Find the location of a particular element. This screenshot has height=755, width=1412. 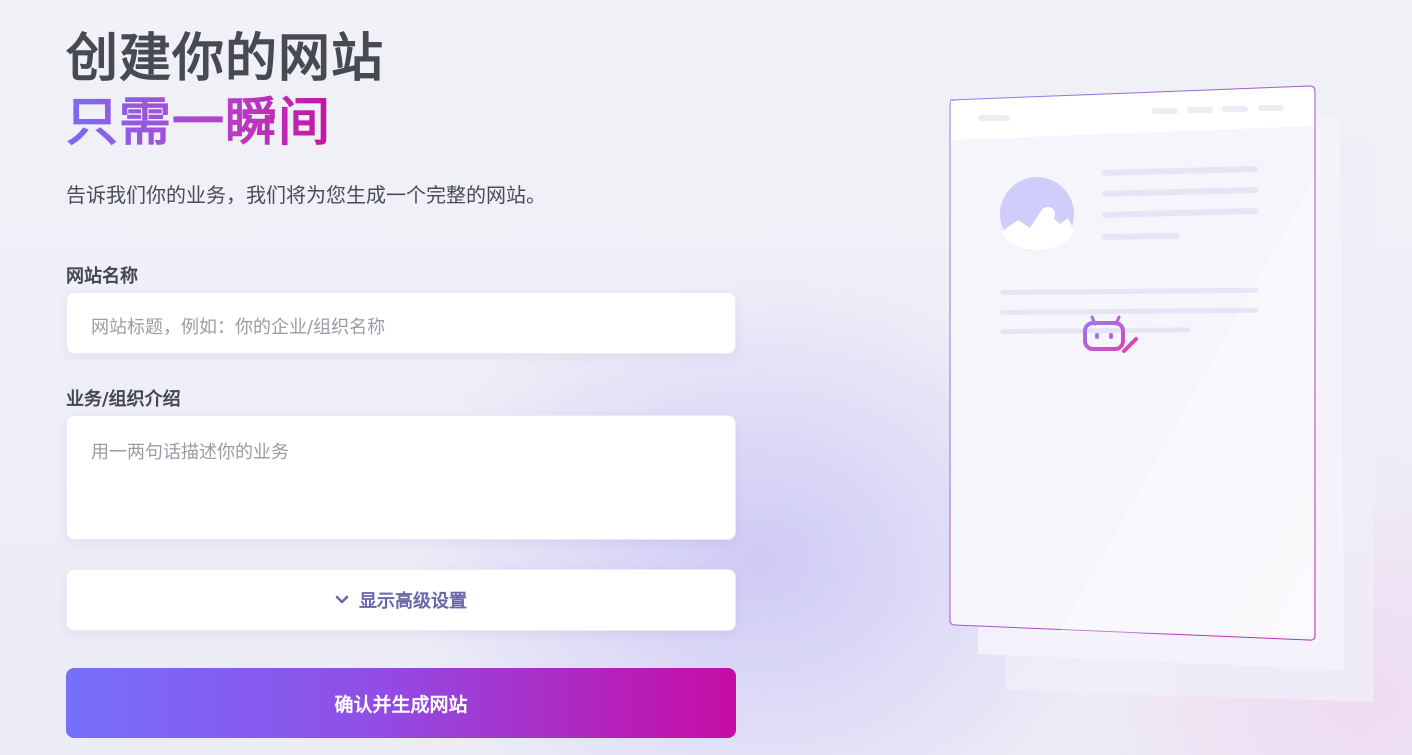

show-advanced-settings-button: 显示高级设置 is located at coordinates (401, 600).